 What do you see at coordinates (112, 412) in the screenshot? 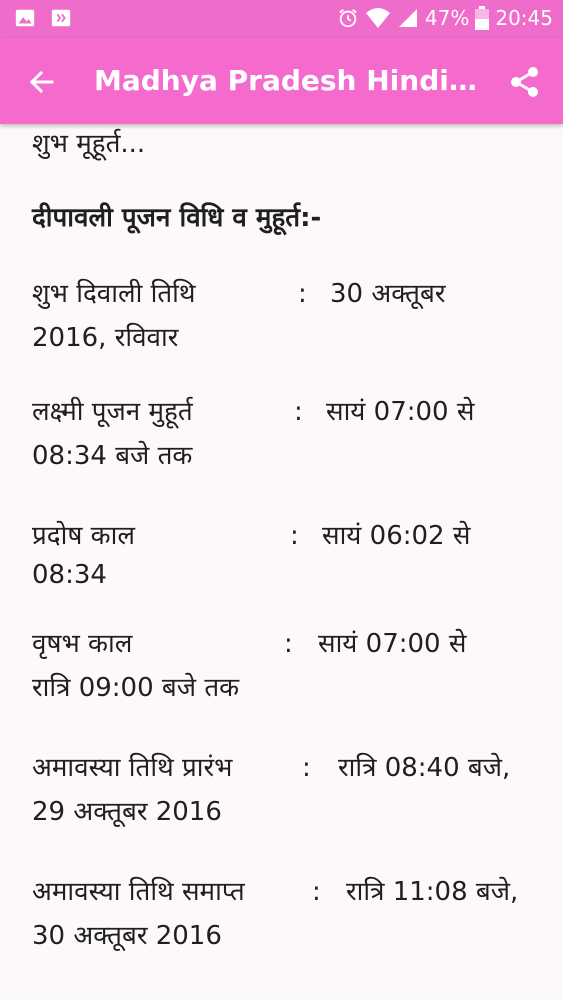
I see `row-label: लक्ष्मी पूजन मुहूर्त` at bounding box center [112, 412].